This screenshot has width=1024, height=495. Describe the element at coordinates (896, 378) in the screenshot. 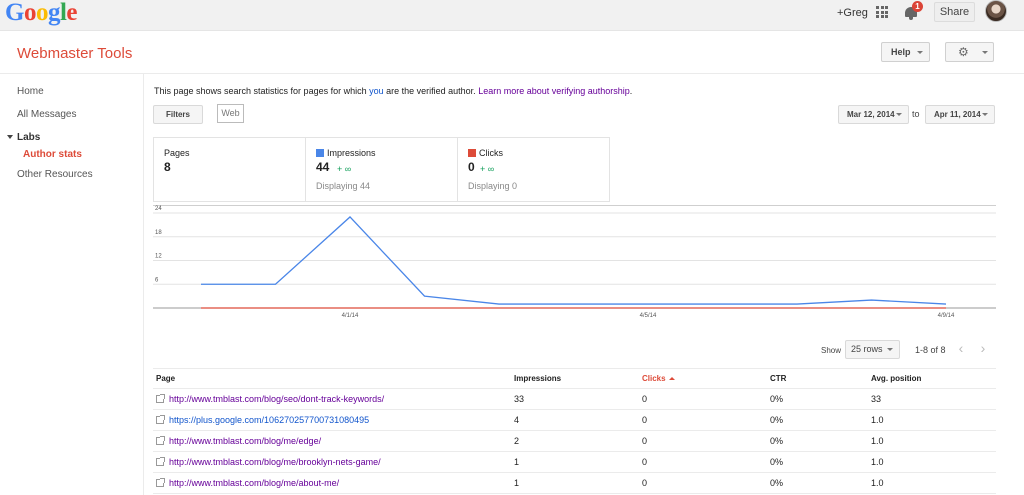

I see `col-header-avg-position: Avg. position` at that location.